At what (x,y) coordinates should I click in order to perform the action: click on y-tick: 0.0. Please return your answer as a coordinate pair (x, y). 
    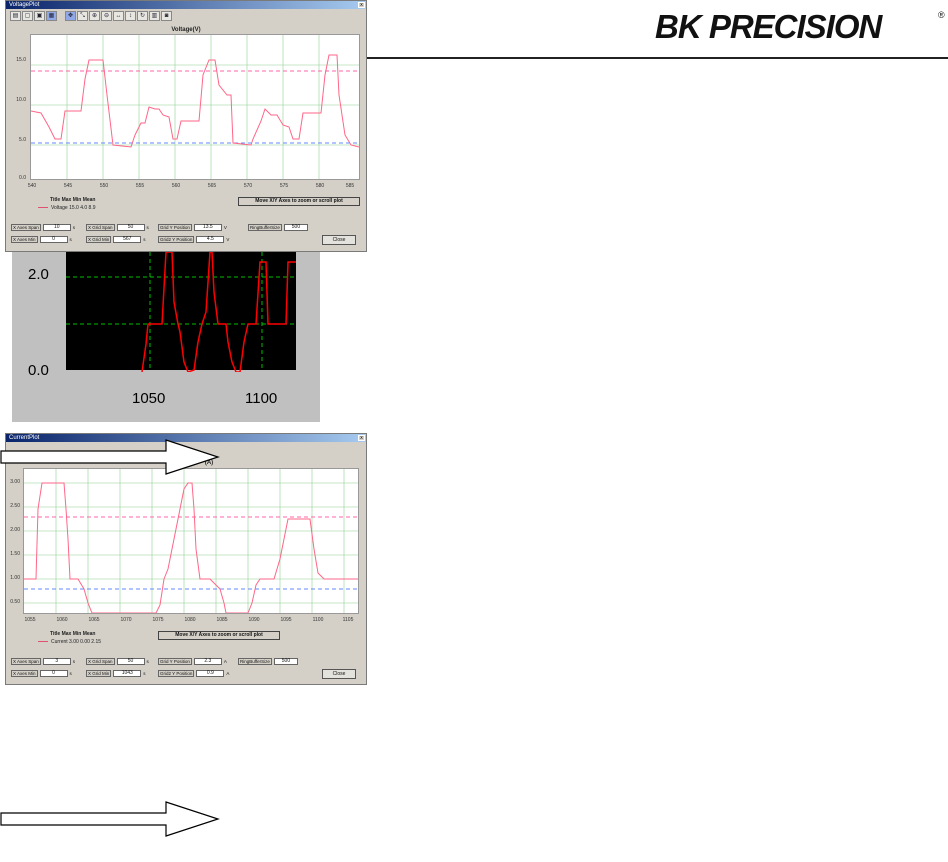
    Looking at the image, I should click on (22, 178).